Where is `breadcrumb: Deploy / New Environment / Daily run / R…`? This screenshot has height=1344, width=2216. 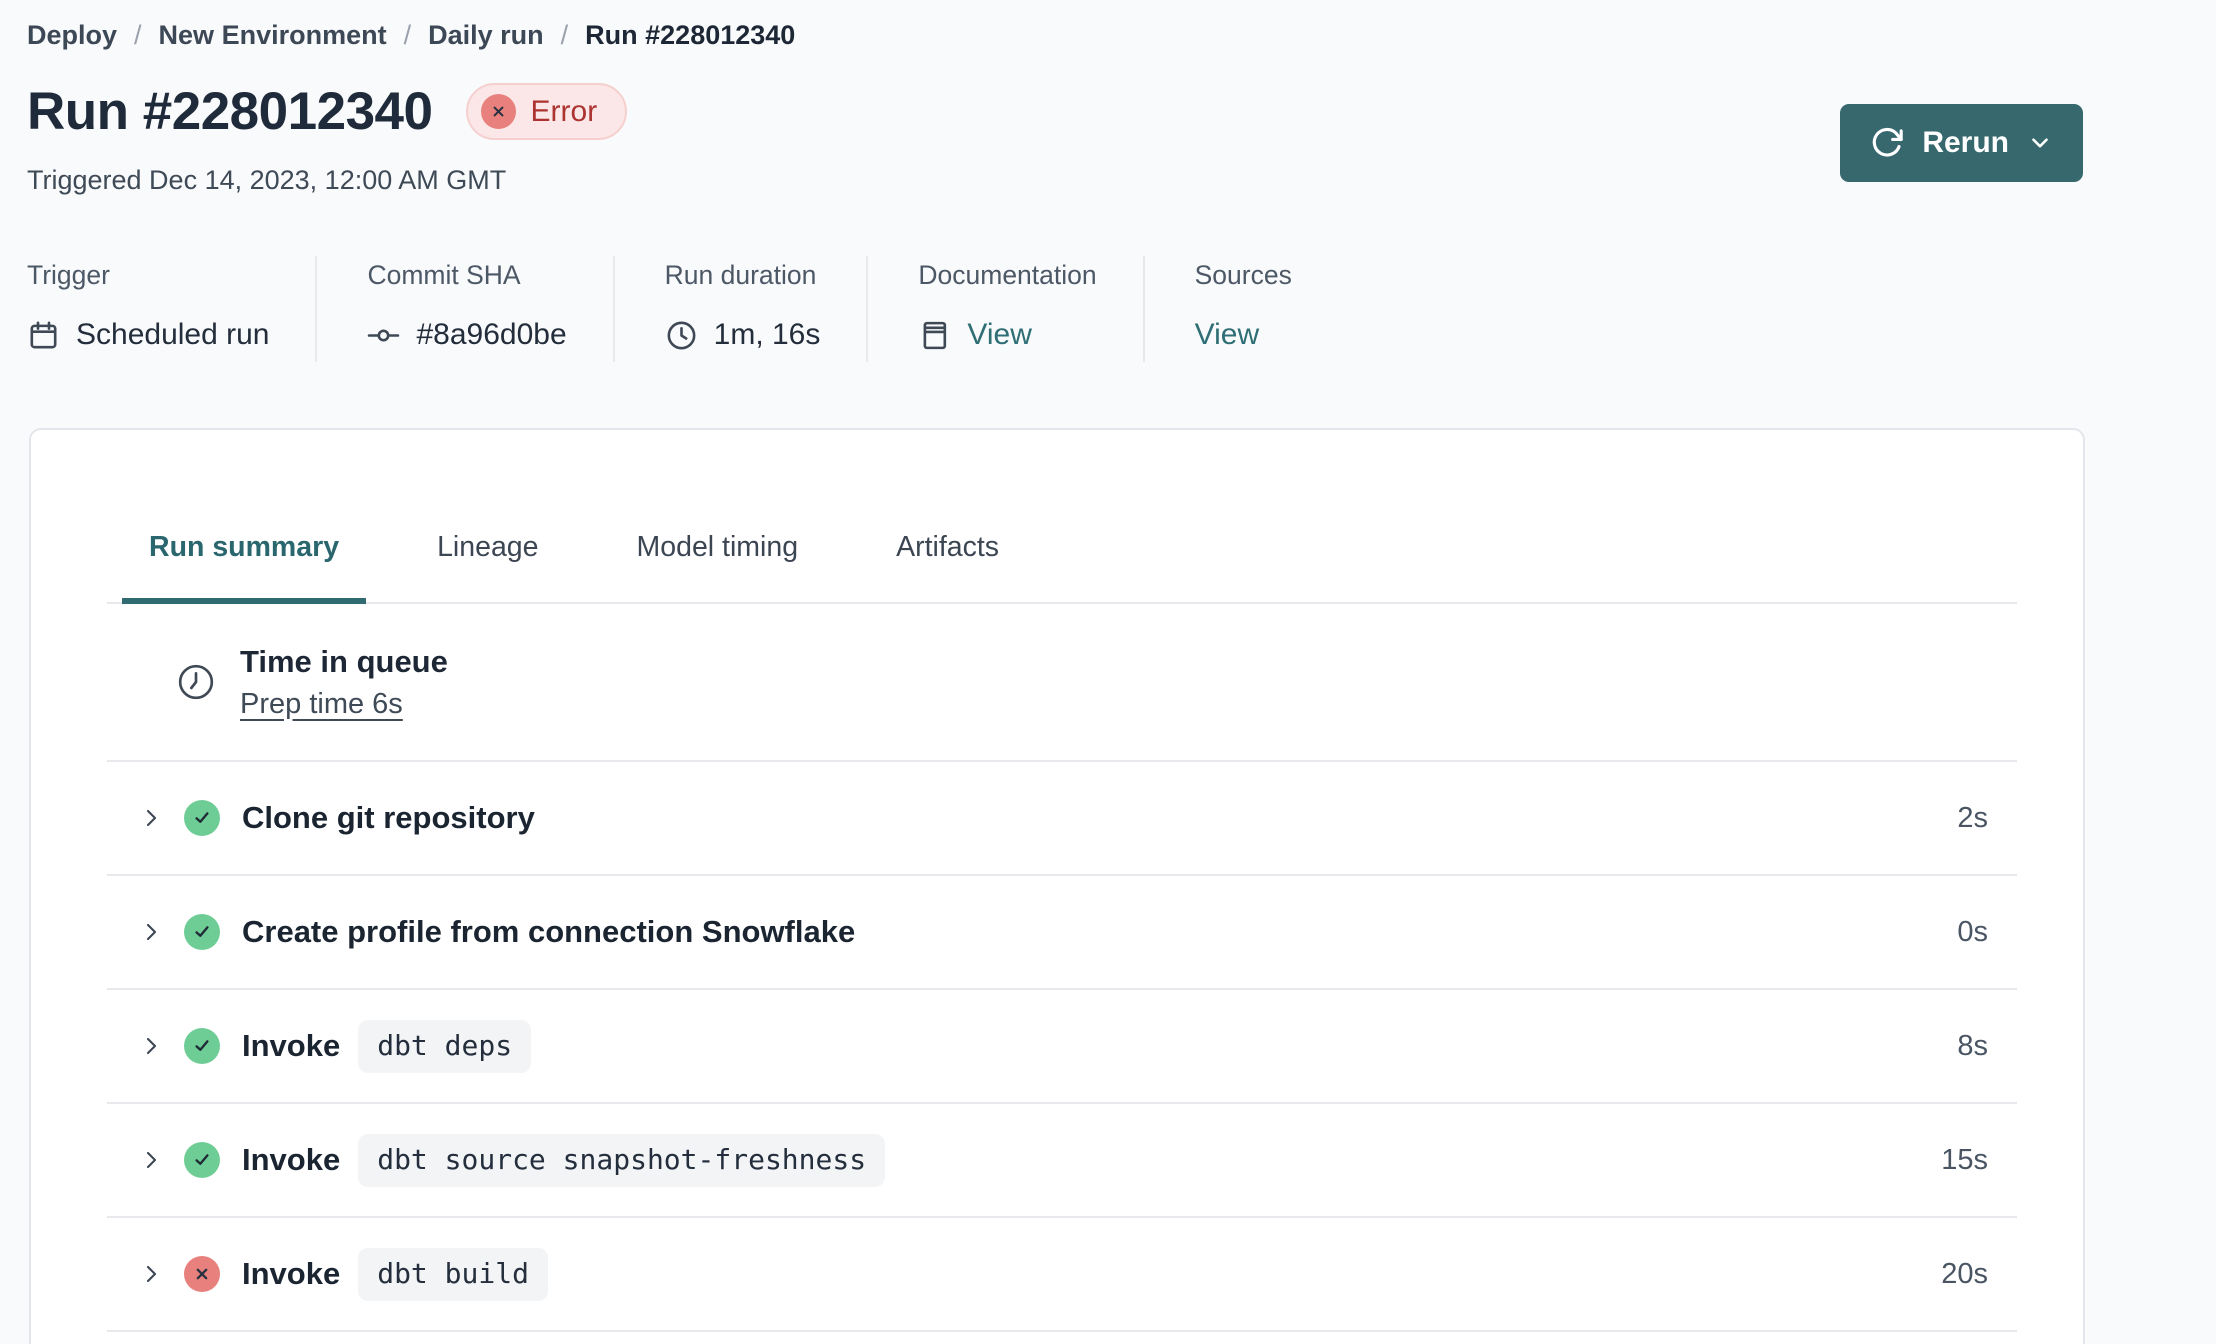 breadcrumb: Deploy / New Environment / Daily run / R… is located at coordinates (1108, 25).